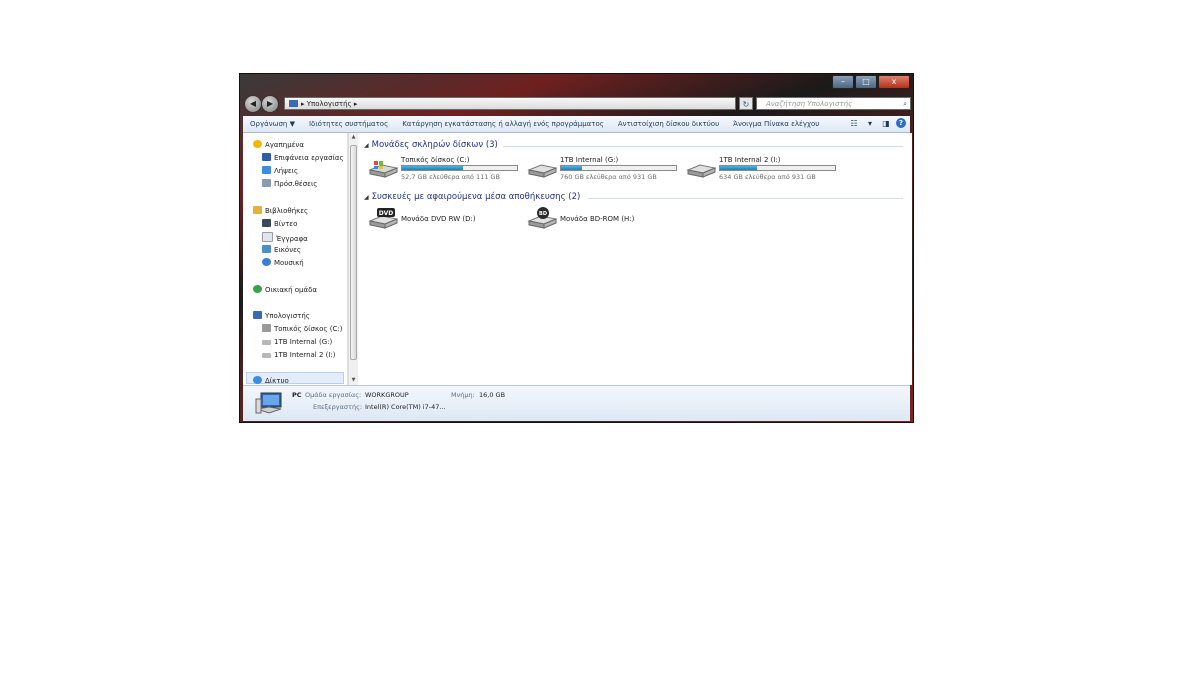 The image size is (1200, 675). I want to click on memory-value: 16,0 GB, so click(492, 395).